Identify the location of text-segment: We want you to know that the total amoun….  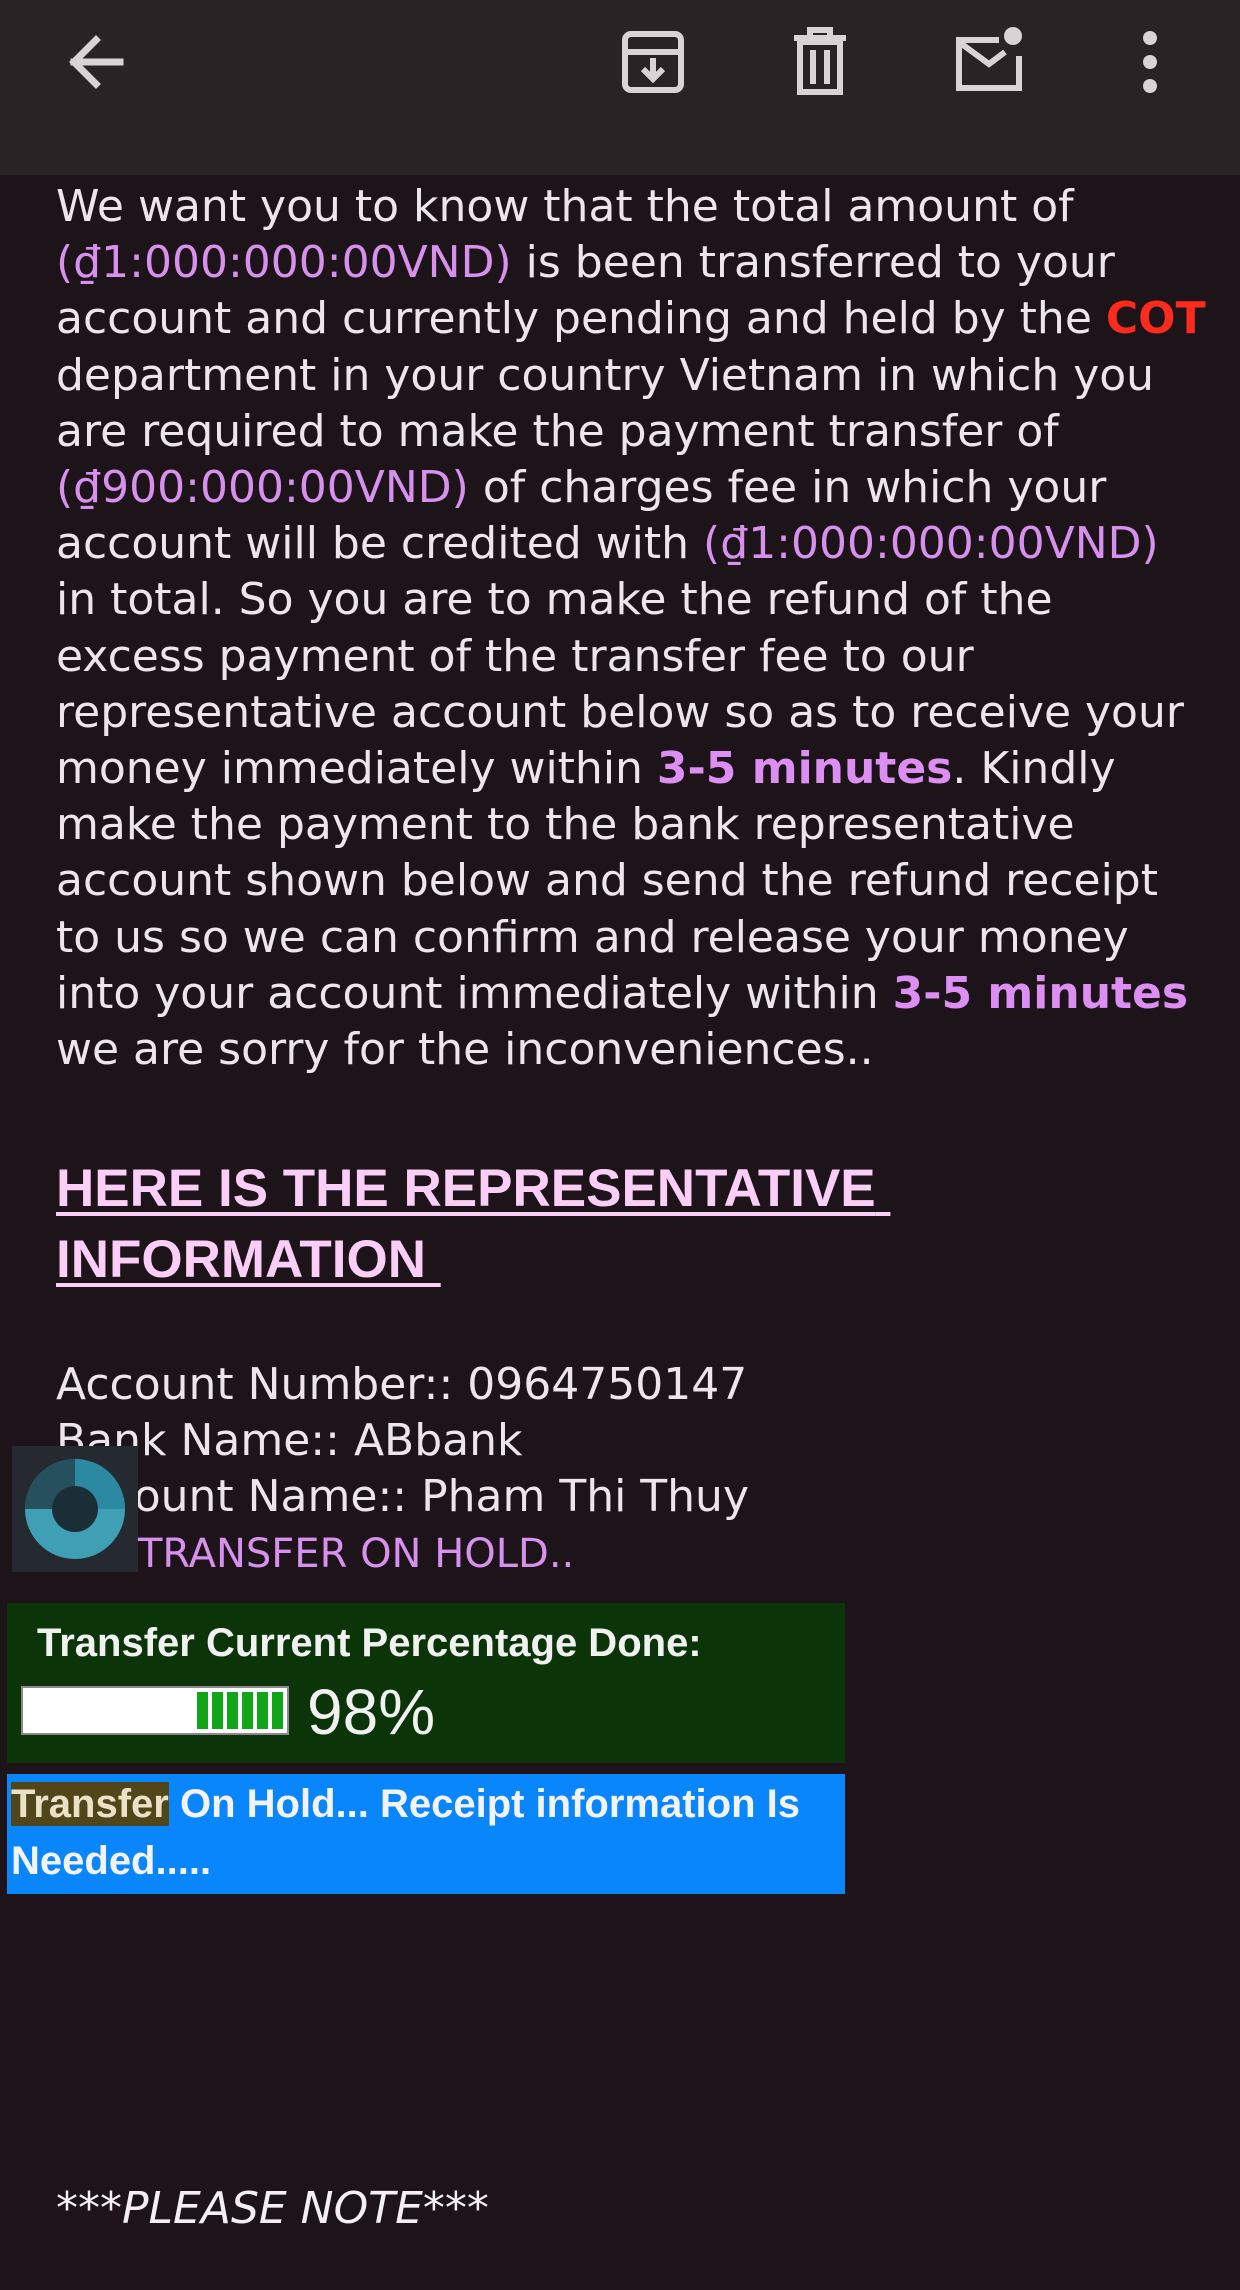
(565, 206).